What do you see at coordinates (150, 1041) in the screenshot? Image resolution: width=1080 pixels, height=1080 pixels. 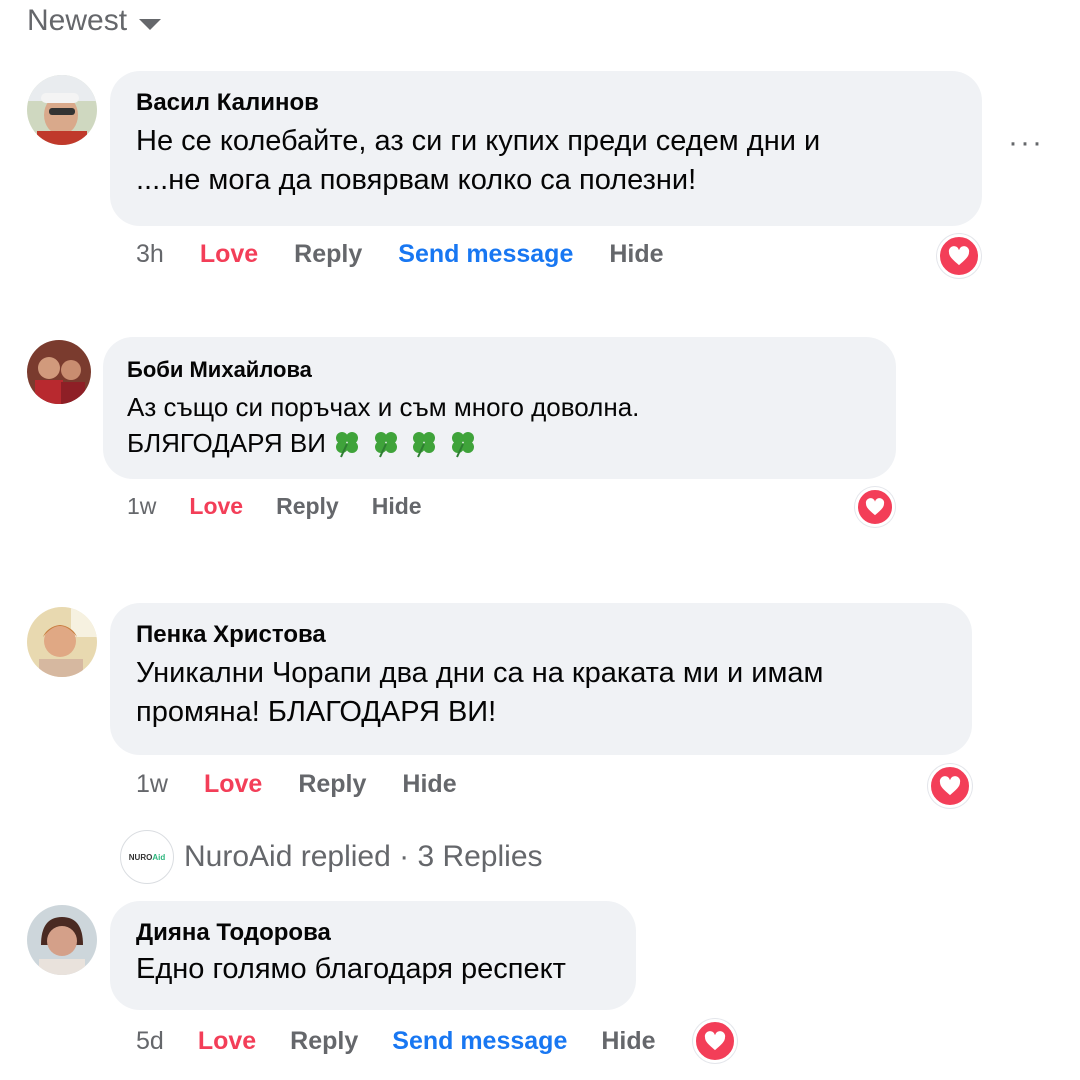 I see `comment-timestamp: 5d` at bounding box center [150, 1041].